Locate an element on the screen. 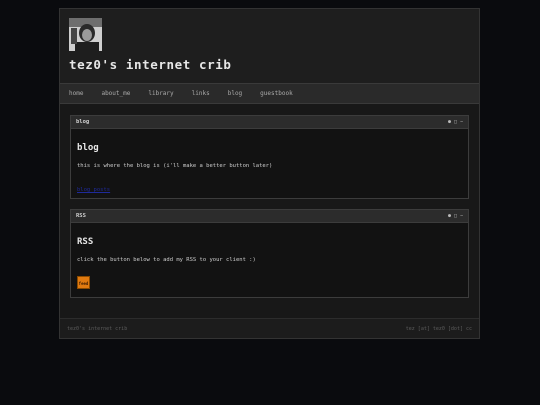 This screenshot has width=540, height=405. site-title: tez0's internet crib is located at coordinates (150, 64).